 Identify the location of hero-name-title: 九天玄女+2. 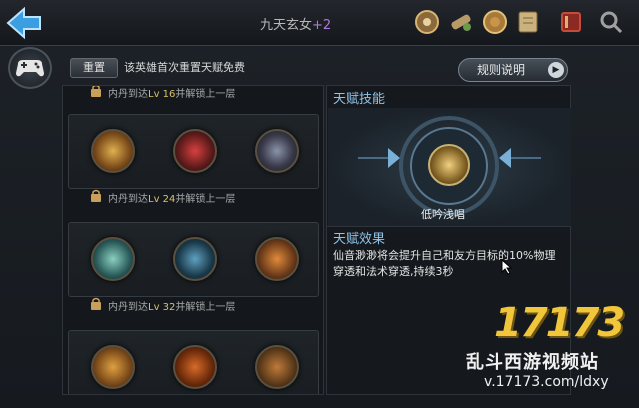
(295, 23).